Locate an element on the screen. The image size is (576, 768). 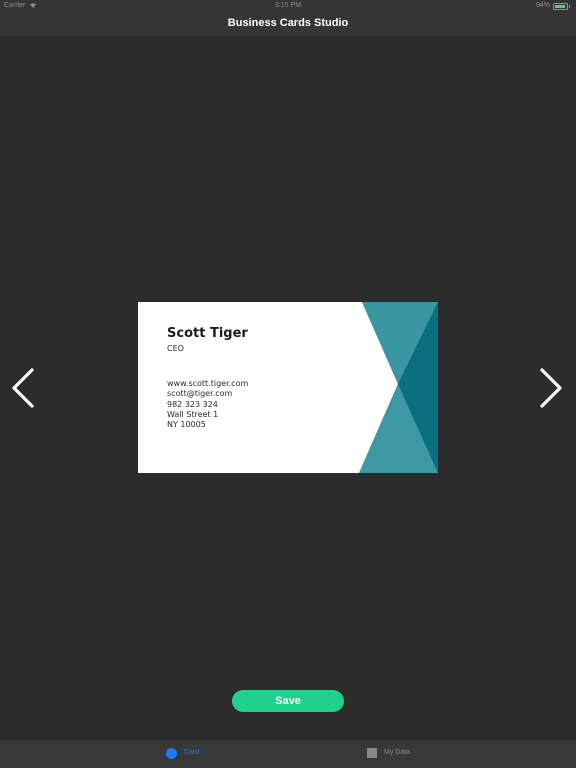
circle-icon is located at coordinates (171, 753).